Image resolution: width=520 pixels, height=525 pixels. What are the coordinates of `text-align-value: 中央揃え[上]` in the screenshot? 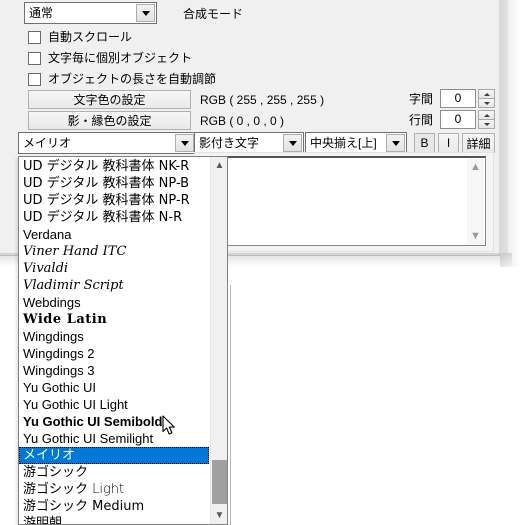 It's located at (343, 143).